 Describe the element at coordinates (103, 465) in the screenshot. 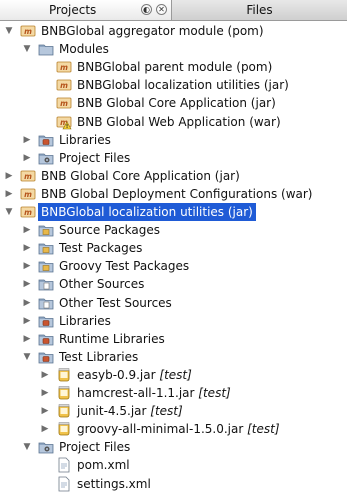

I see `tree-item-label: pom.xml` at that location.